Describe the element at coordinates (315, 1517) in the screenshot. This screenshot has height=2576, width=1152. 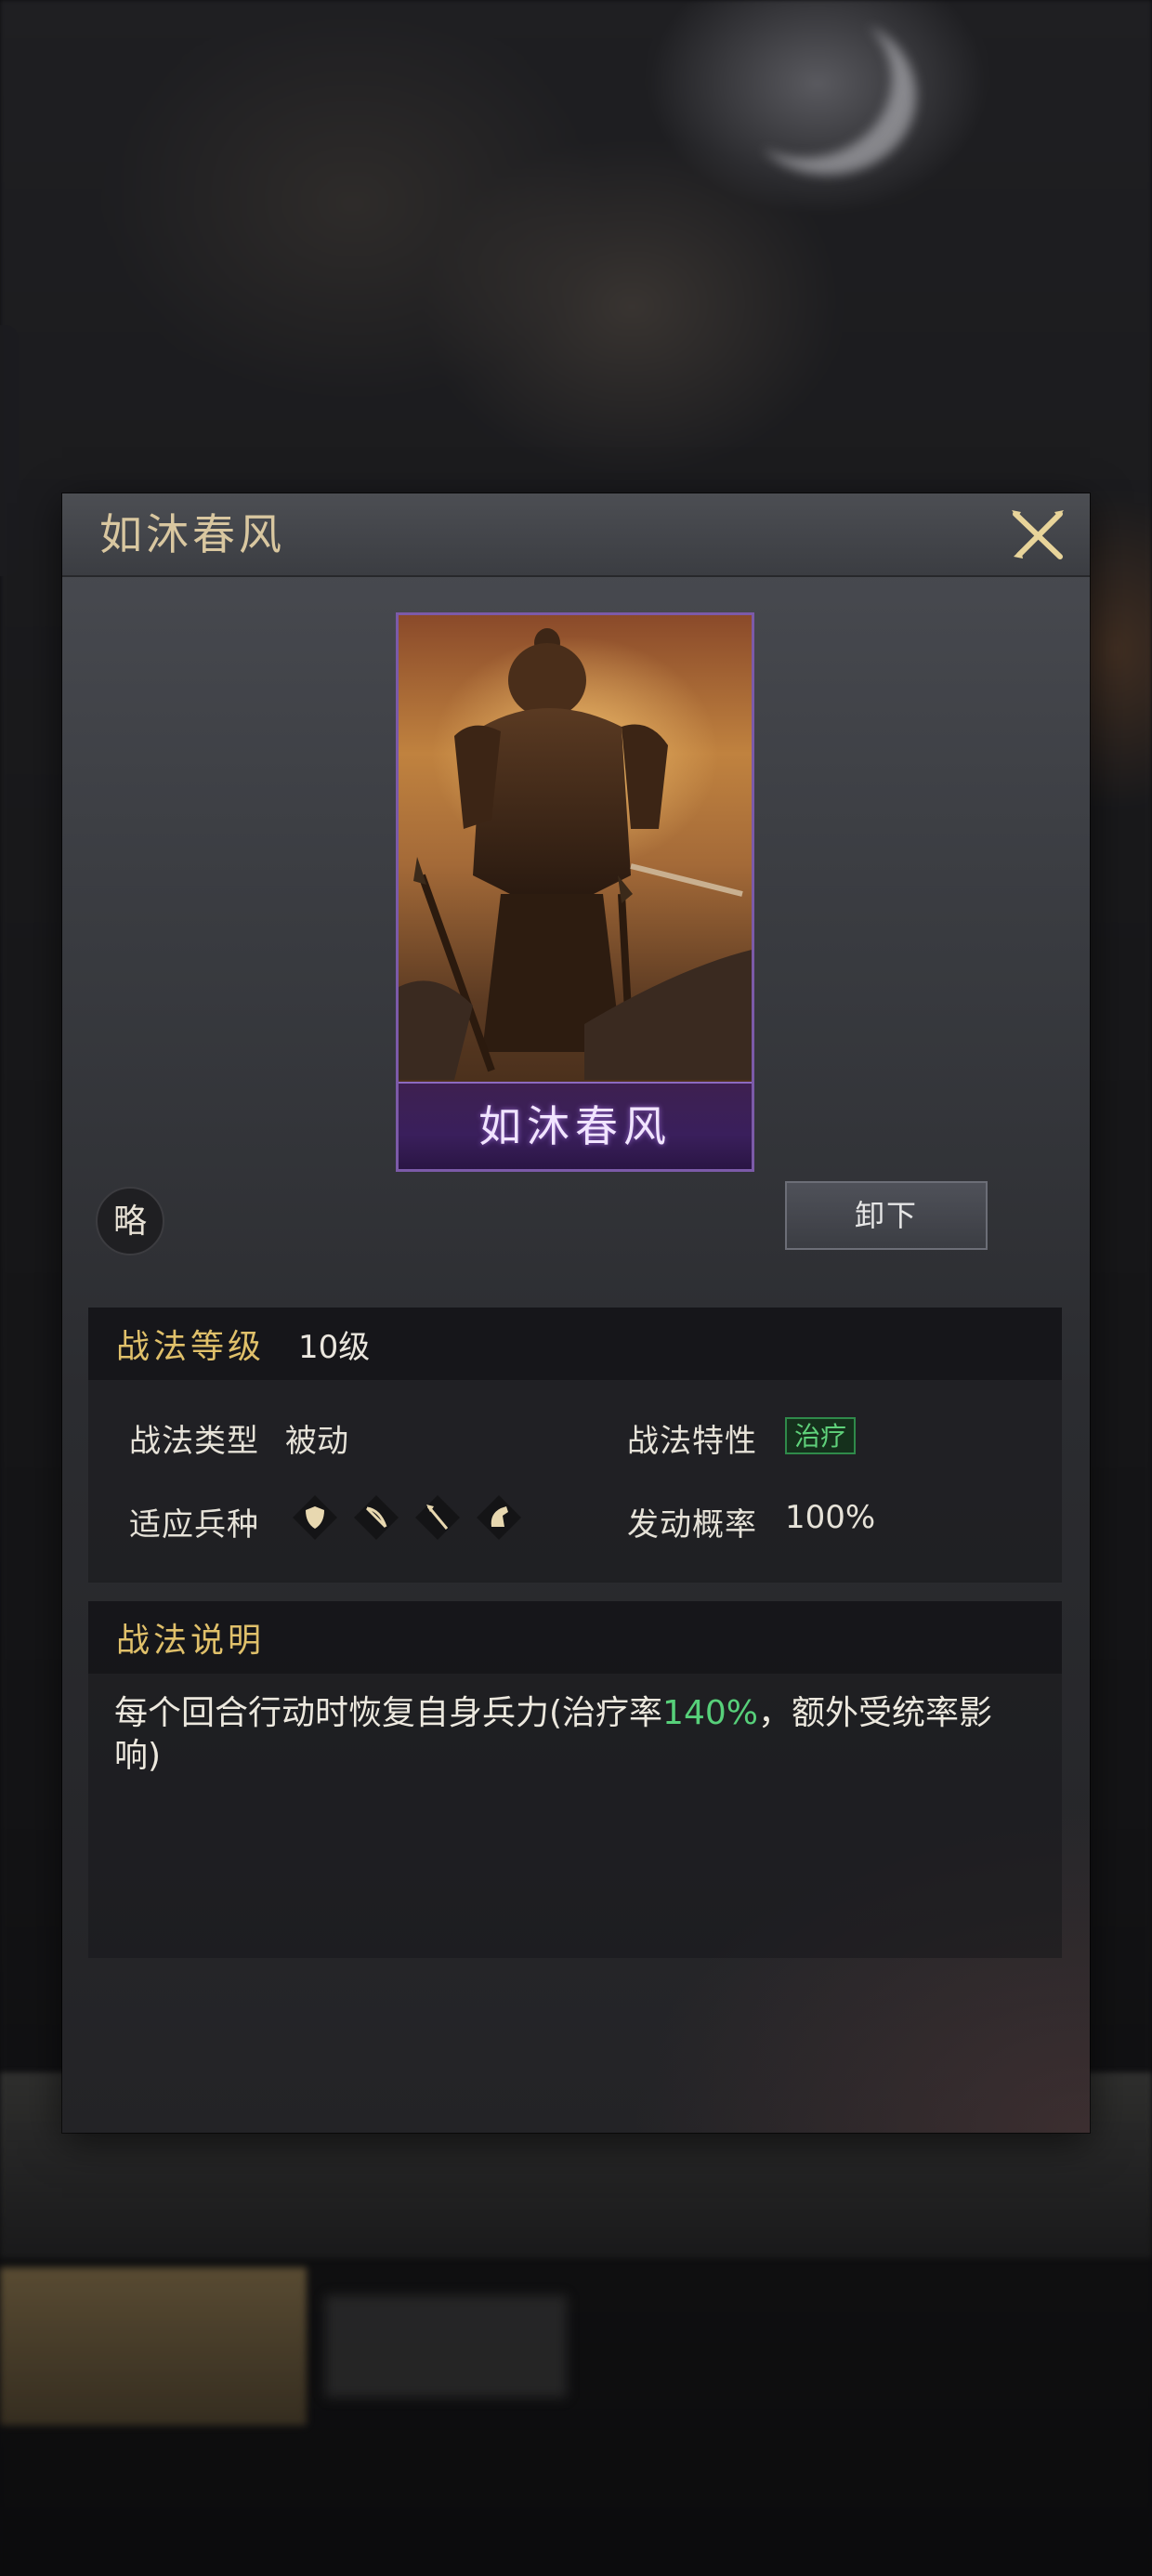
I see `shield-icon` at that location.